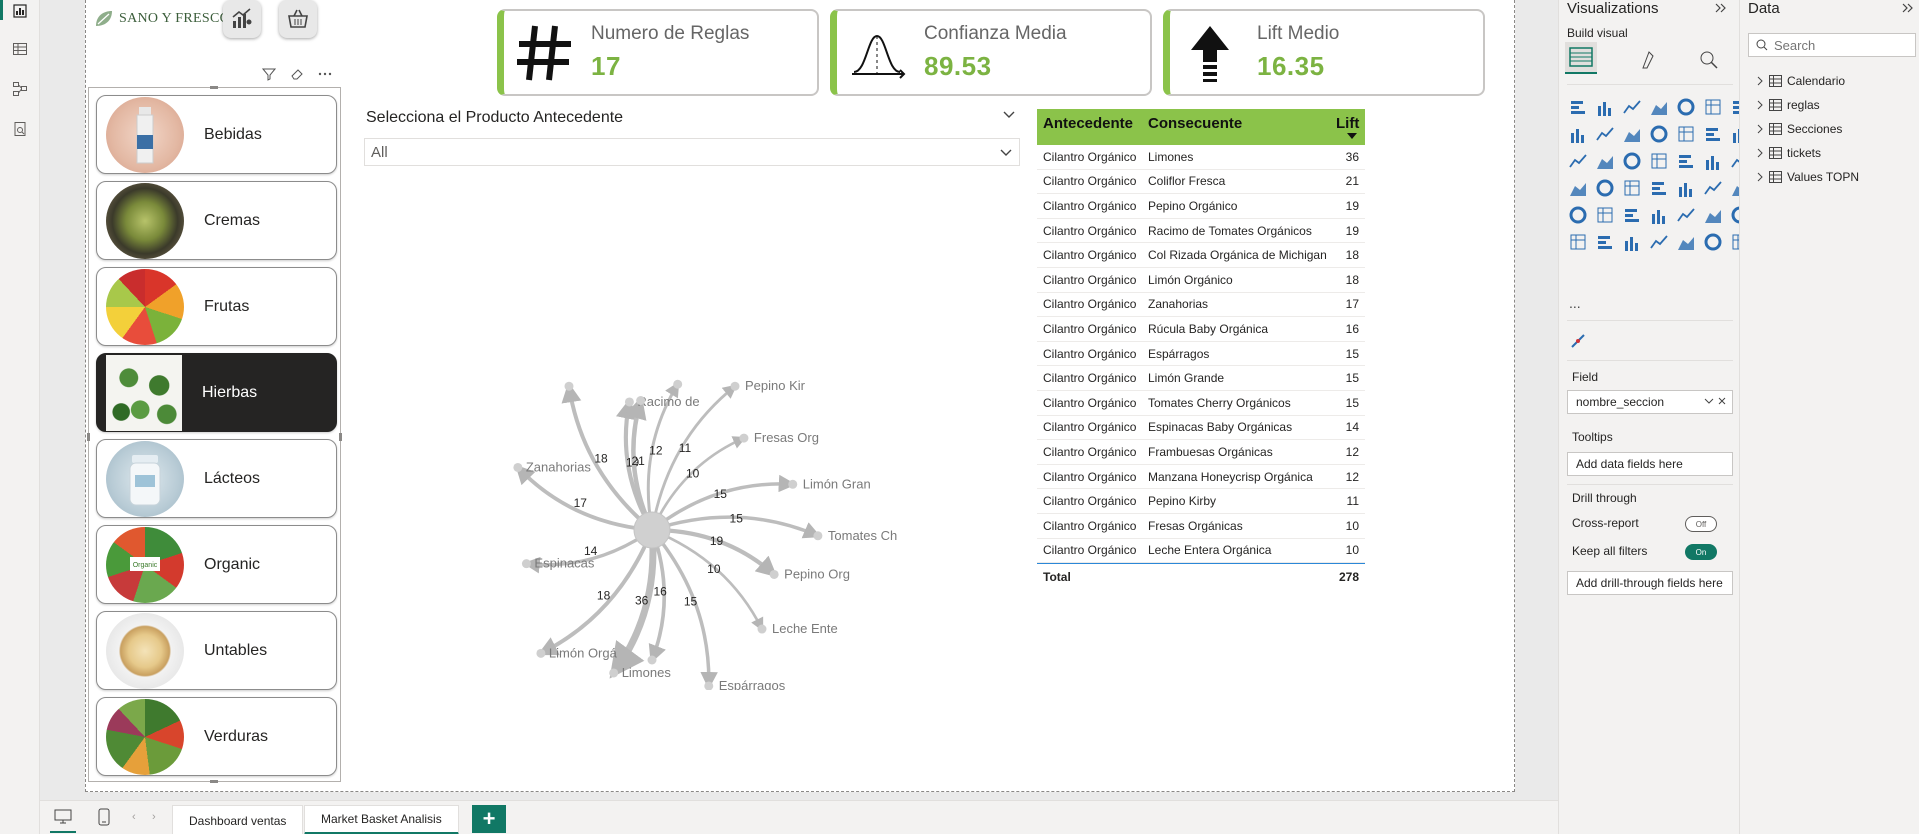 Image resolution: width=1919 pixels, height=834 pixels. What do you see at coordinates (297, 75) in the screenshot?
I see `eraser-icon` at bounding box center [297, 75].